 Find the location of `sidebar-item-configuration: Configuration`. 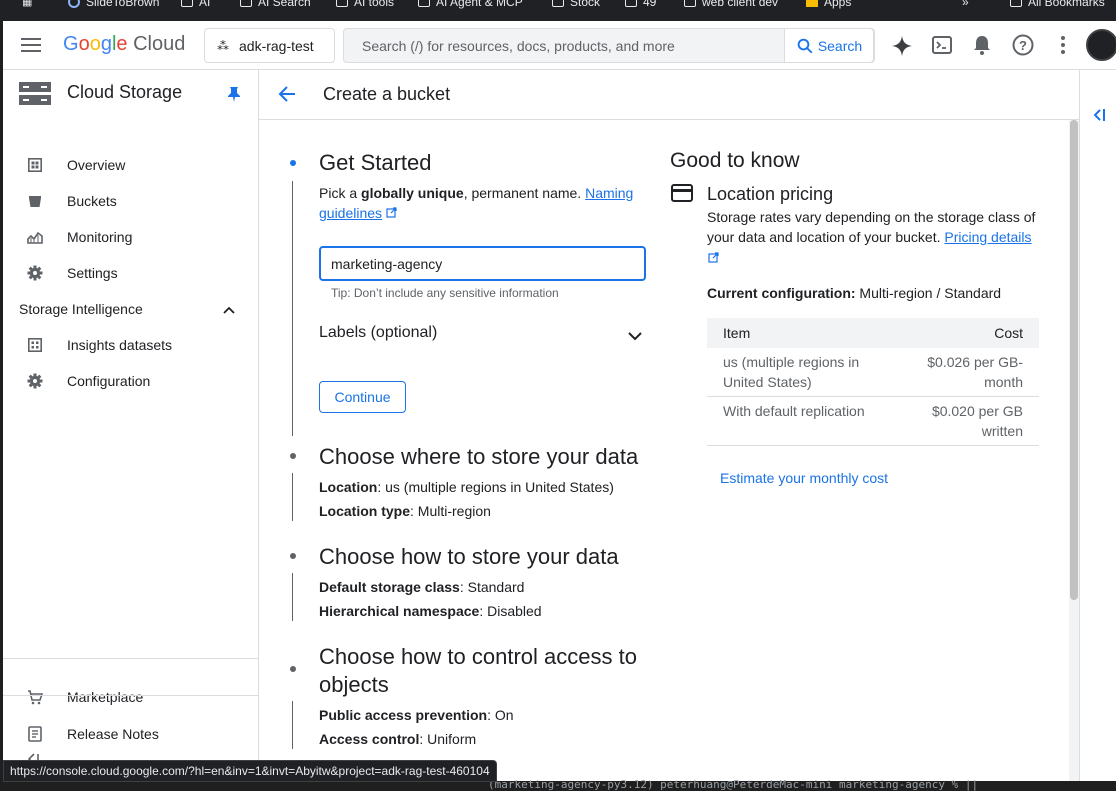

sidebar-item-configuration: Configuration is located at coordinates (130, 381).